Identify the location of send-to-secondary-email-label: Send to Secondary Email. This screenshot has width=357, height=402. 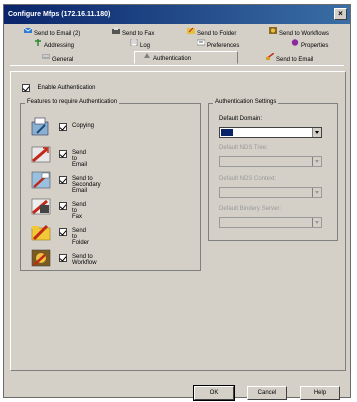
(86, 185).